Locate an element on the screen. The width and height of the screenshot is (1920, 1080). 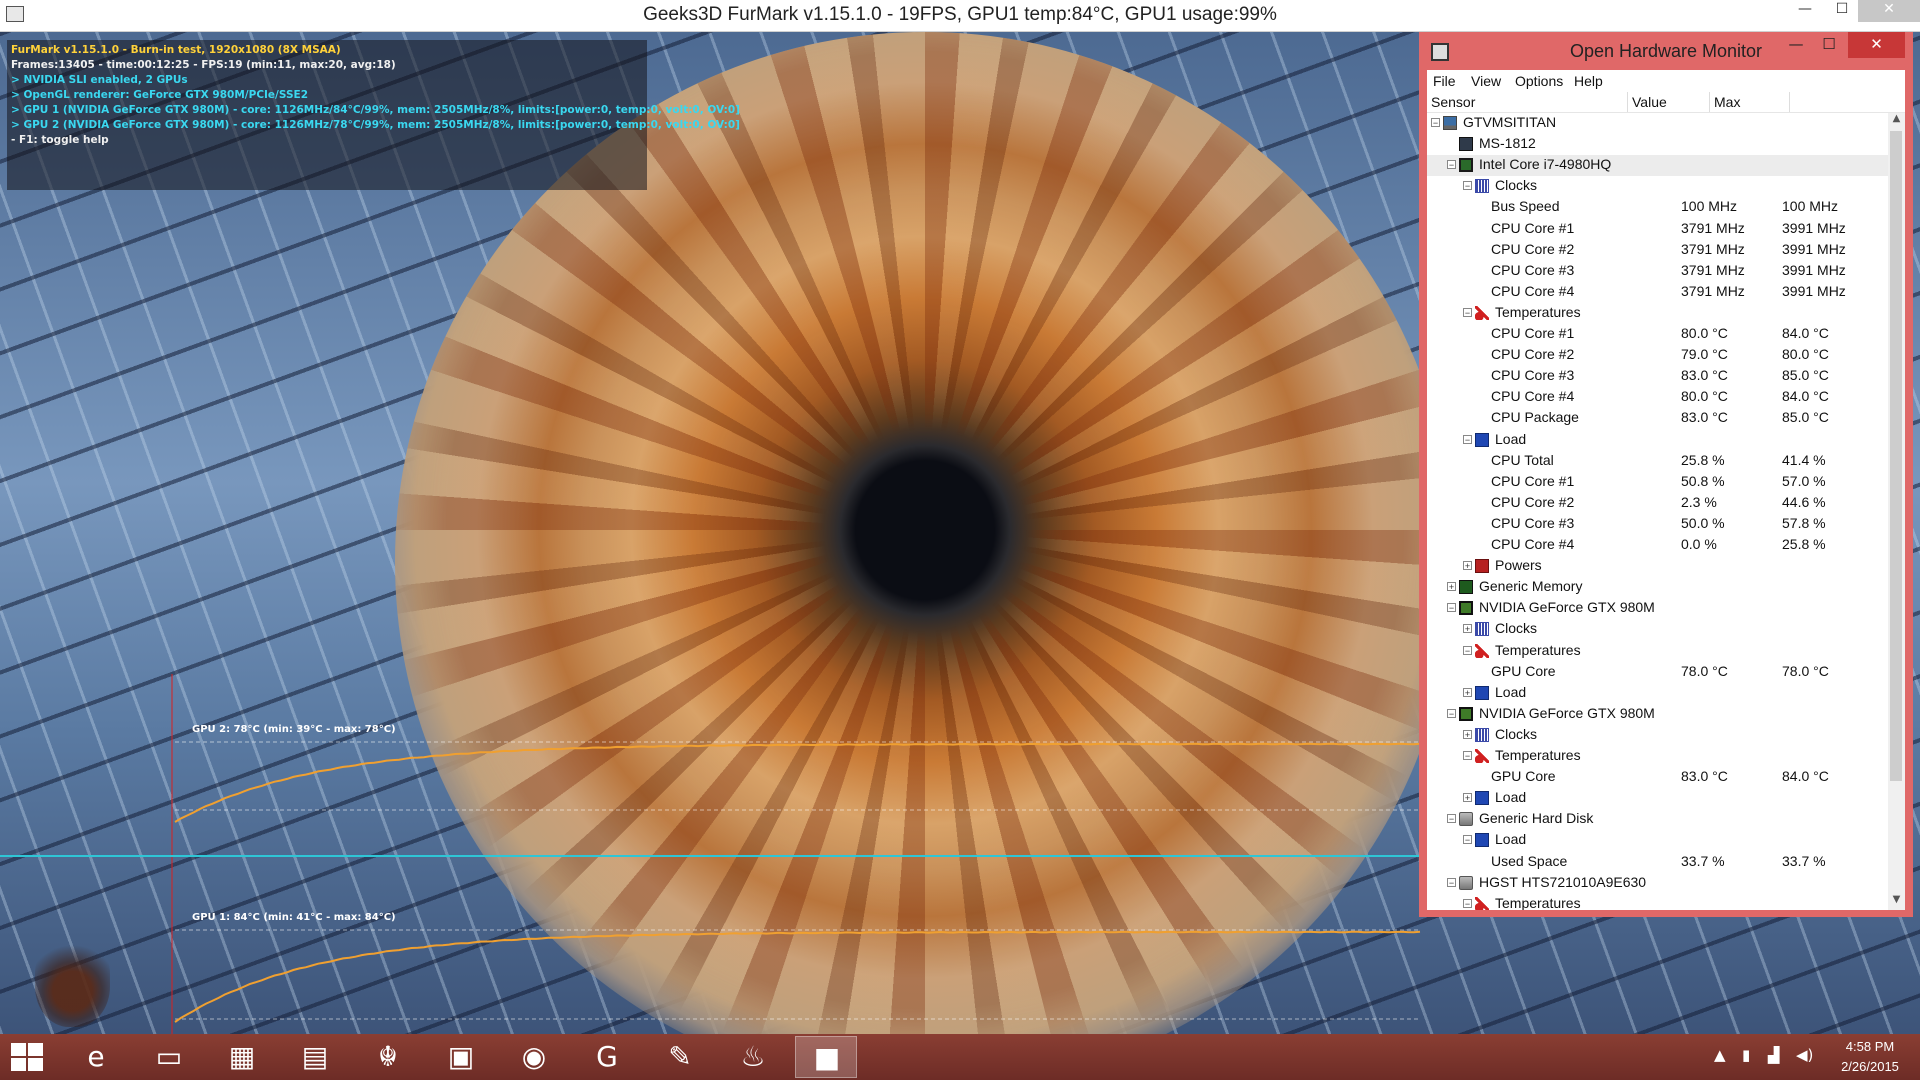
sensor-row: CPU Package 83.0 °C 85.0 °C is located at coordinates (1657, 418).